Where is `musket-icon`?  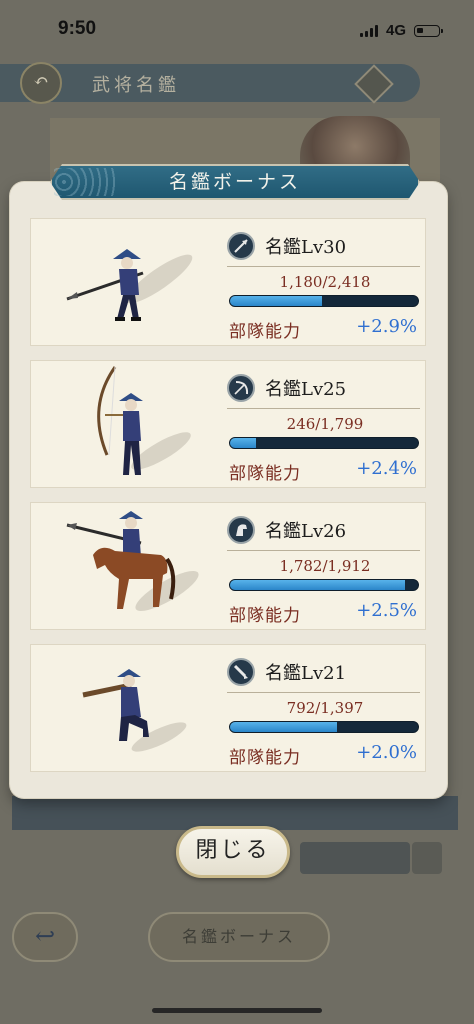 musket-icon is located at coordinates (241, 672).